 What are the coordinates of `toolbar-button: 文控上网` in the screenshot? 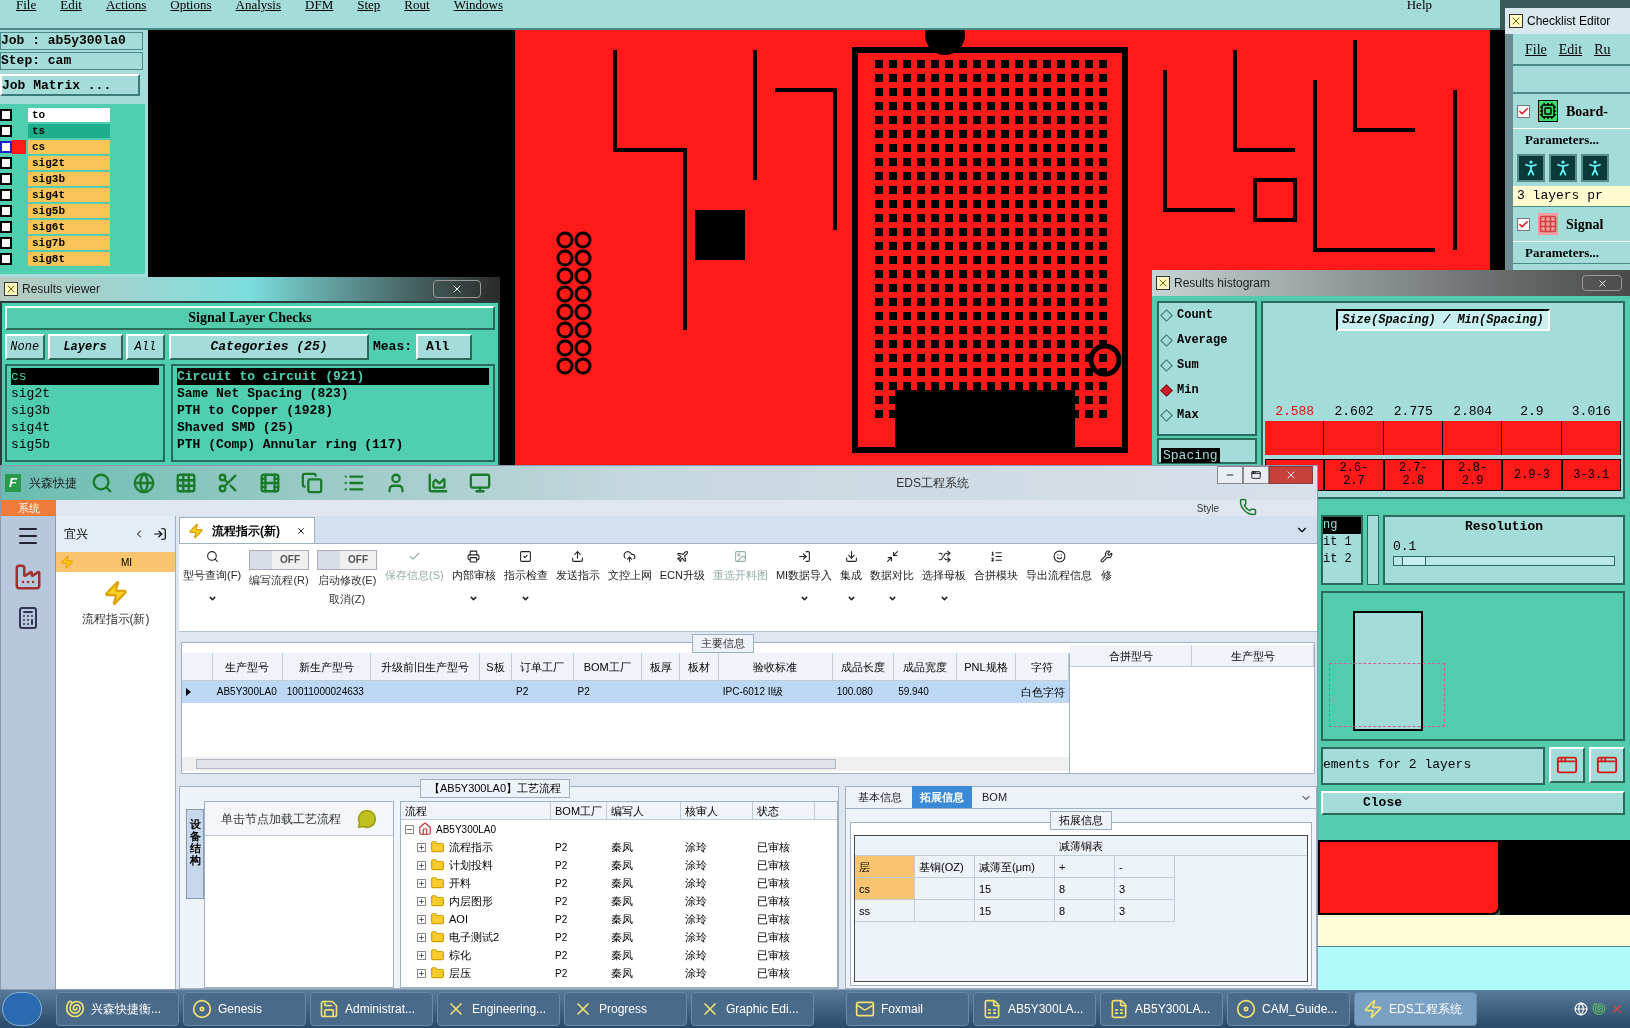 It's located at (629, 567).